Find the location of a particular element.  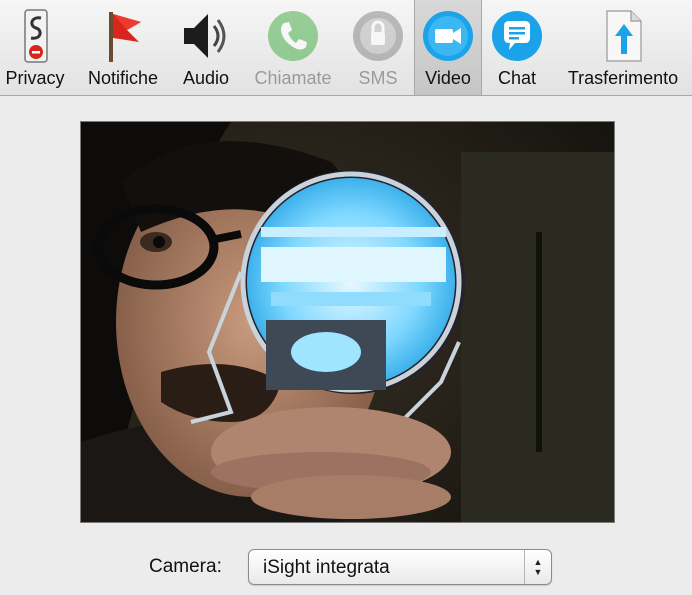

toolbar-label: Privacy is located at coordinates (35, 78).